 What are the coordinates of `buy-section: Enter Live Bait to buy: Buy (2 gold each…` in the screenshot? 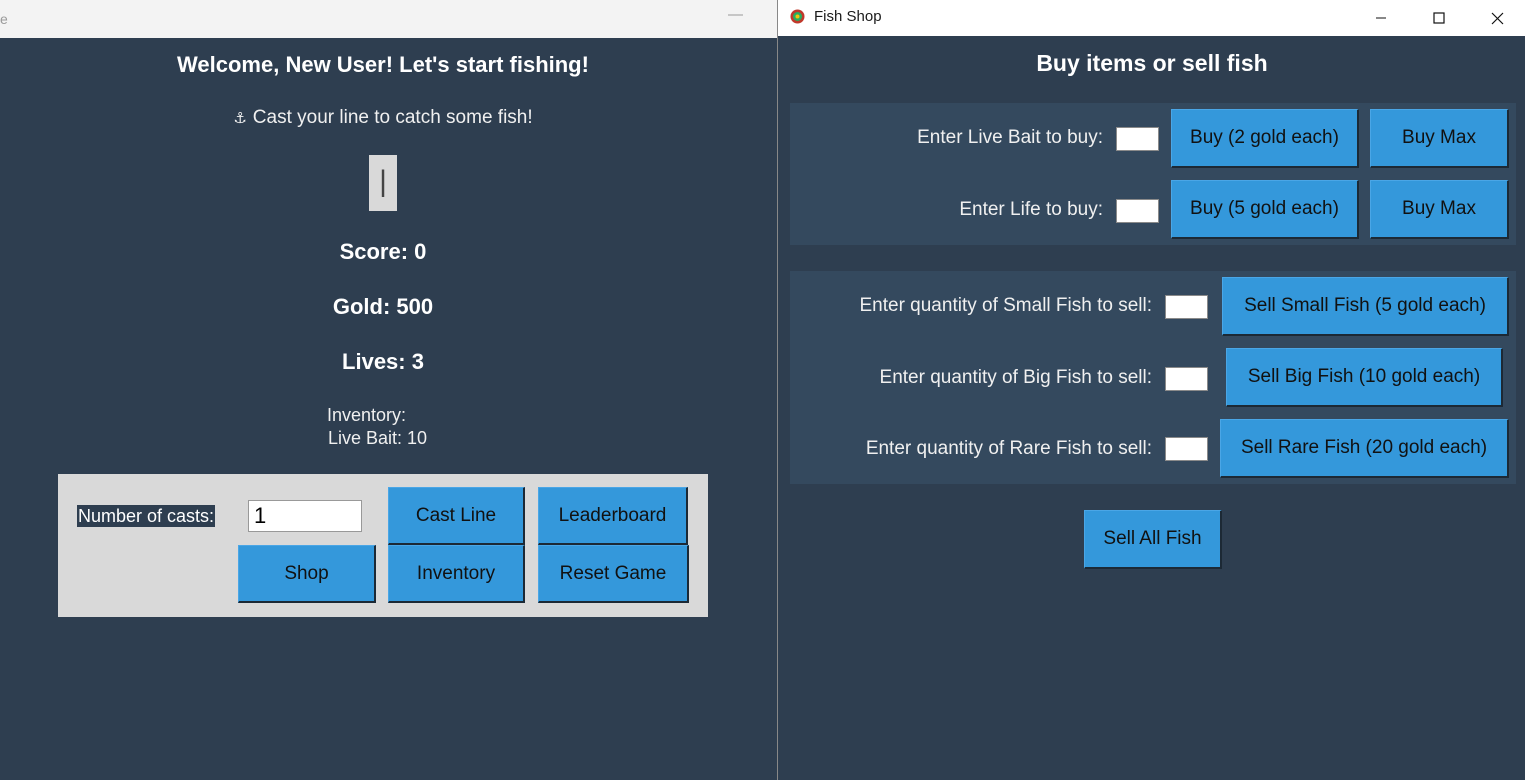 It's located at (1153, 174).